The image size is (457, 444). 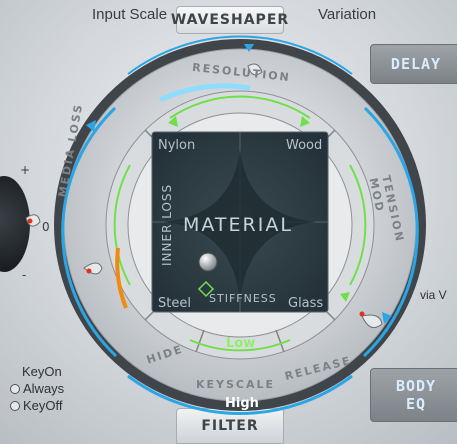 I want to click on steel-label: Steel, so click(x=174, y=303).